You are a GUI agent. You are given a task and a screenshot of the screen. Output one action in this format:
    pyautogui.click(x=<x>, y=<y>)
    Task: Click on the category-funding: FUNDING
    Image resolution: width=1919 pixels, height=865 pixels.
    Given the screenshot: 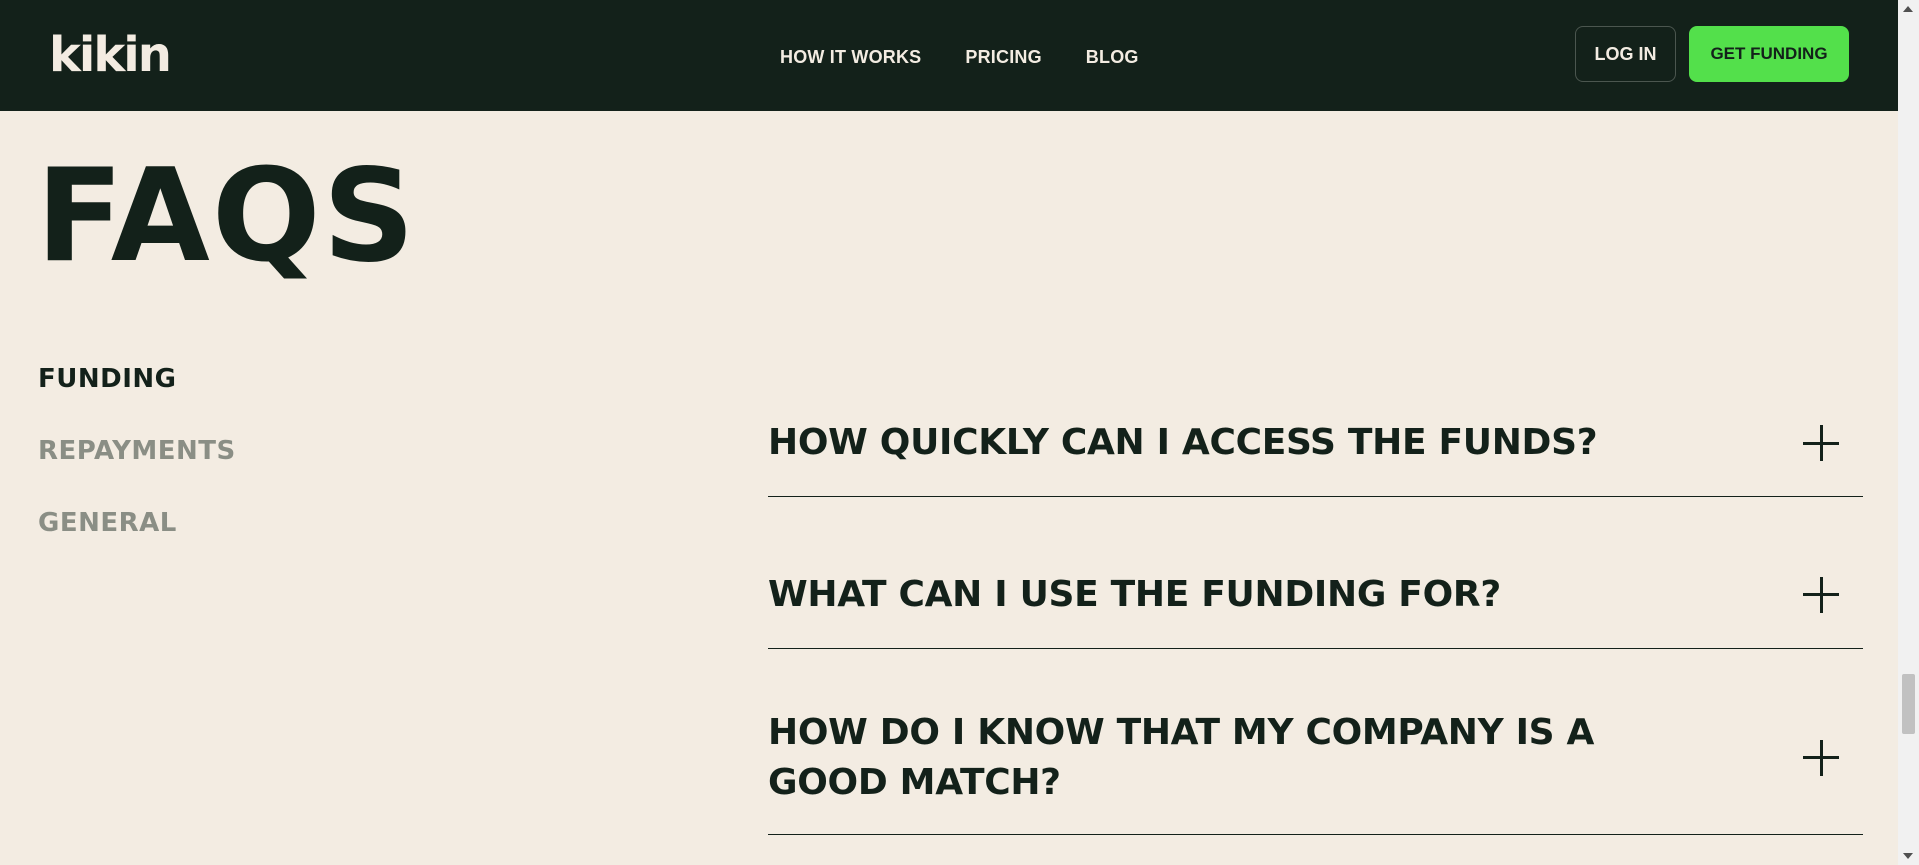 What is the action you would take?
    pyautogui.click(x=137, y=379)
    